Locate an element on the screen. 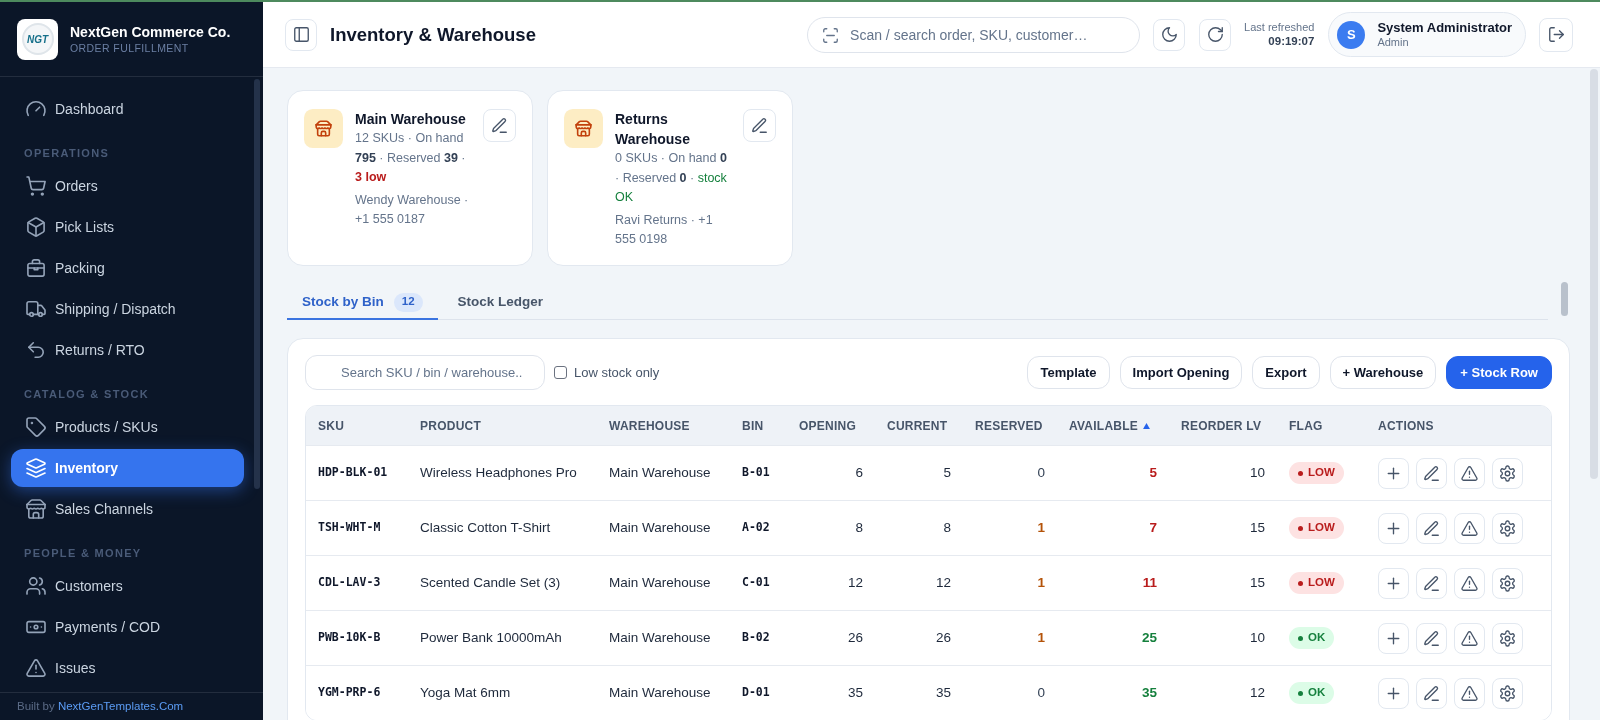 This screenshot has height=720, width=1600. column-header: AVAILABLE is located at coordinates (1104, 425).